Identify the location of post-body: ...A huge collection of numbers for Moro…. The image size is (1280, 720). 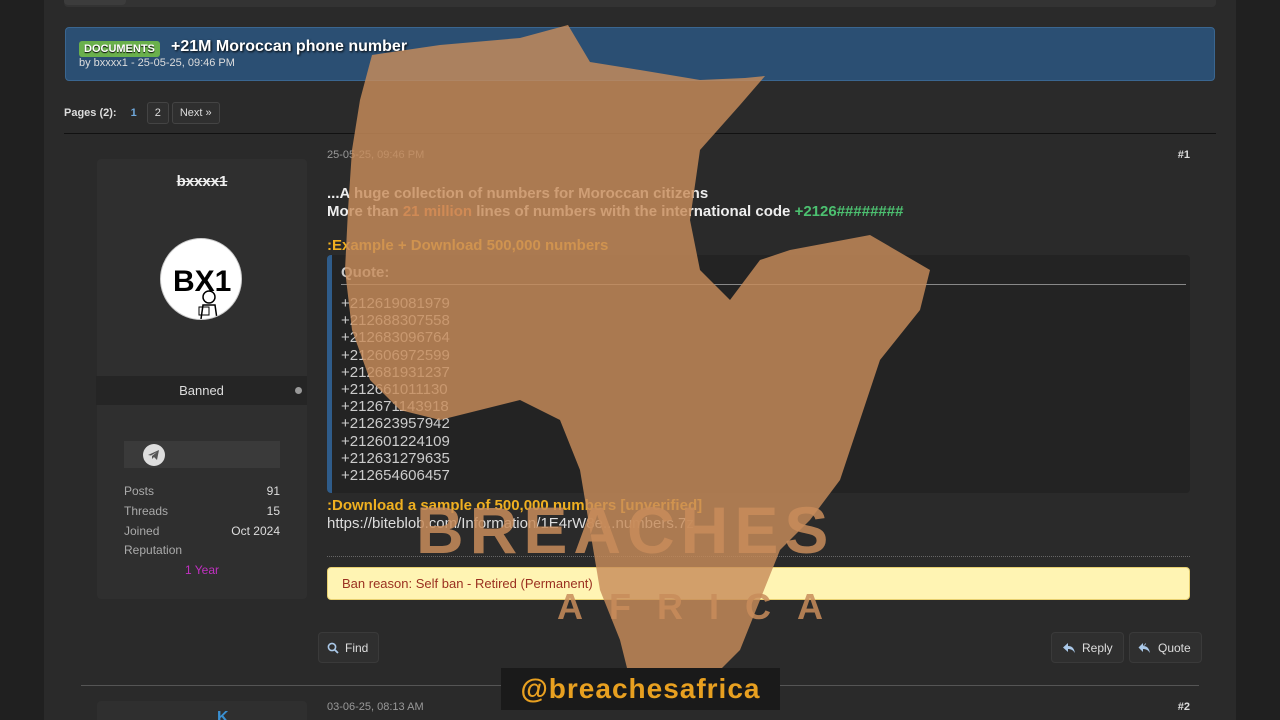
(758, 203).